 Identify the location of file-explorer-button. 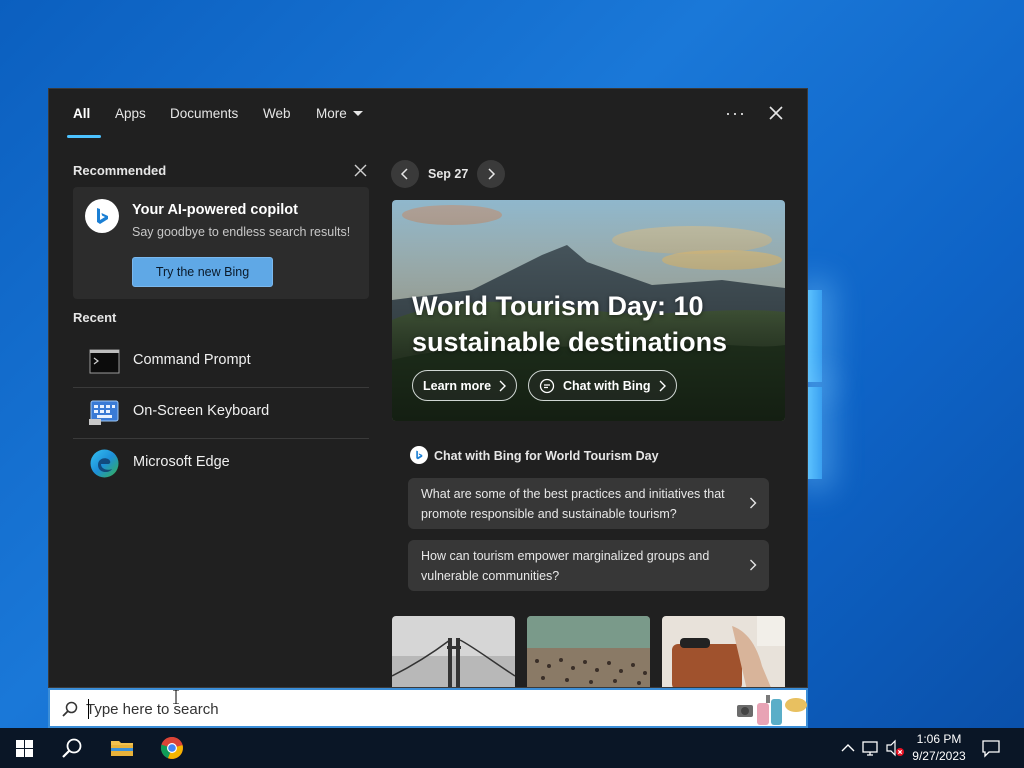
(122, 748).